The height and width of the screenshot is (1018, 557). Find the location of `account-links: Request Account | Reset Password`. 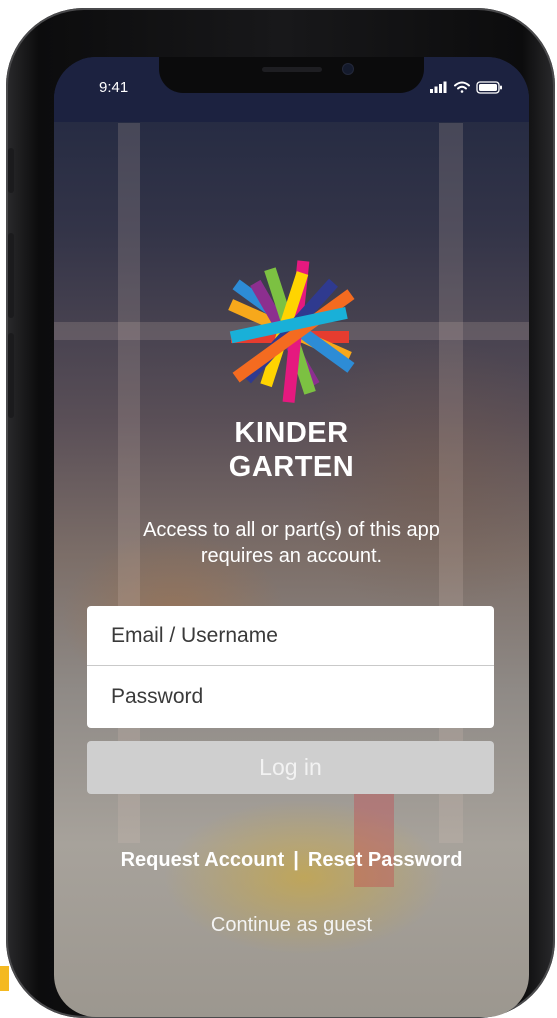

account-links: Request Account | Reset Password is located at coordinates (291, 860).